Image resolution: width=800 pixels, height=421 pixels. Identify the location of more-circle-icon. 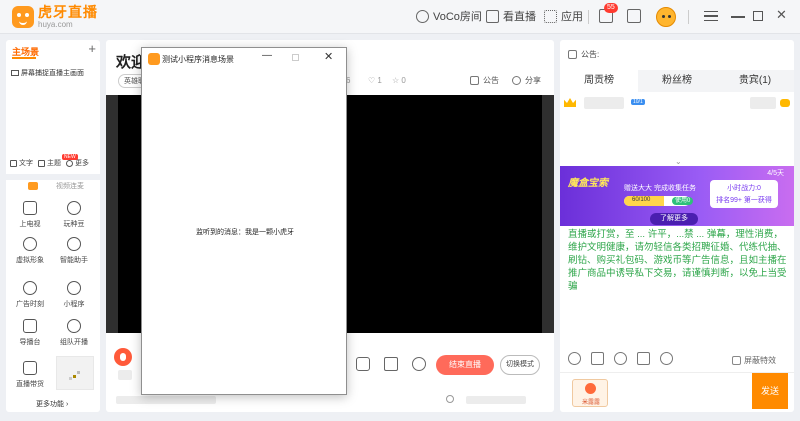
(666, 358).